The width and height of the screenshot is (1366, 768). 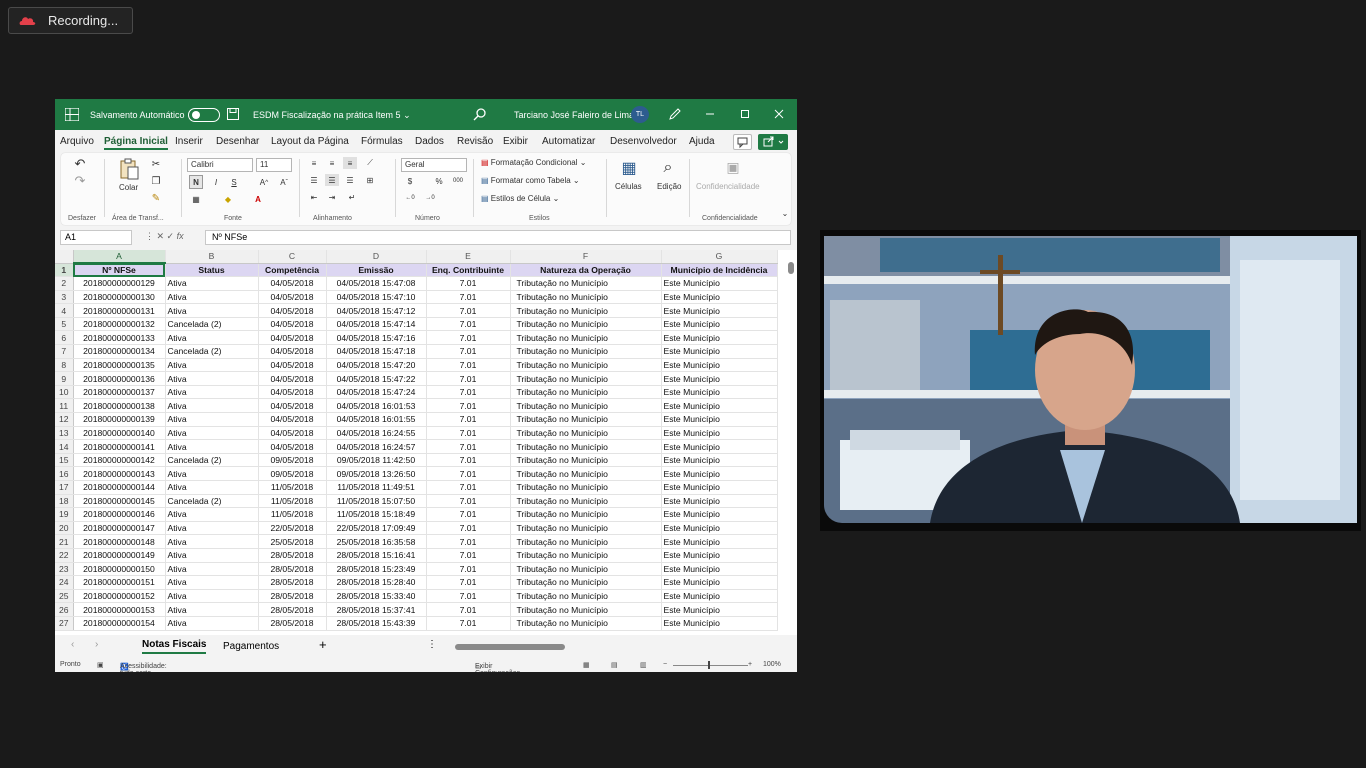 I want to click on row-number: 14, so click(x=64, y=446).